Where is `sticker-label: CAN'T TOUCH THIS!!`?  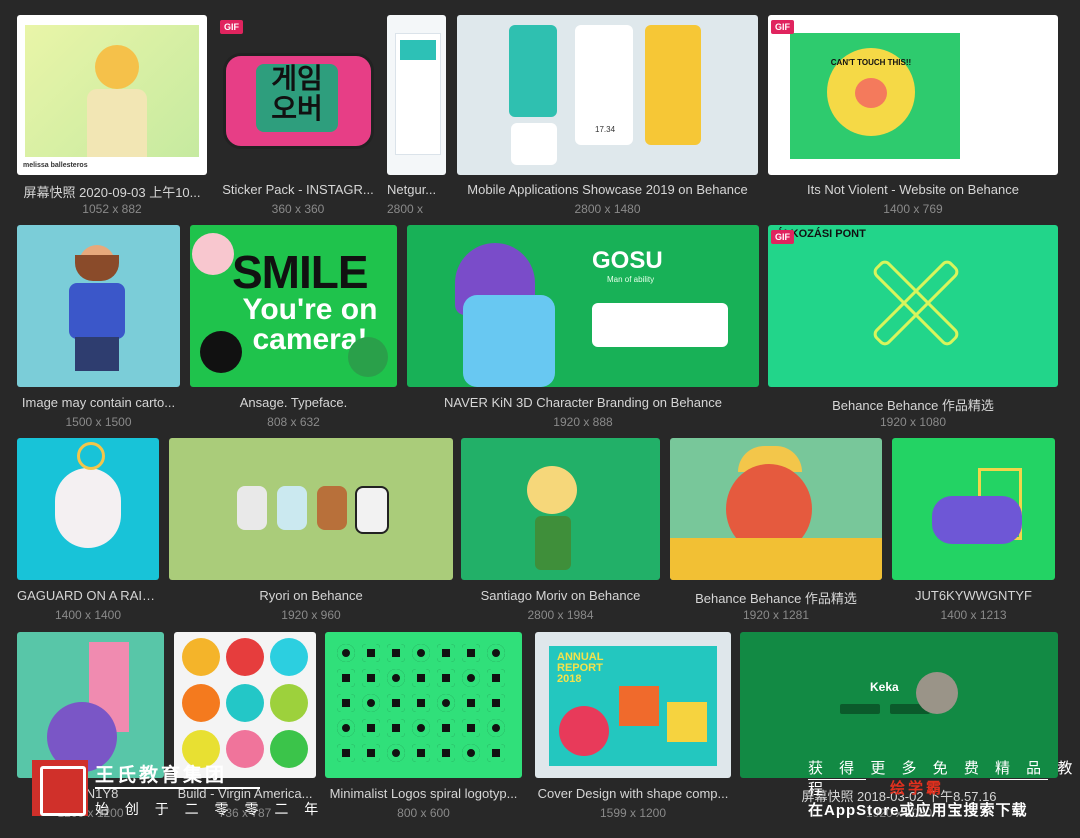 sticker-label: CAN'T TOUCH THIS!! is located at coordinates (871, 62).